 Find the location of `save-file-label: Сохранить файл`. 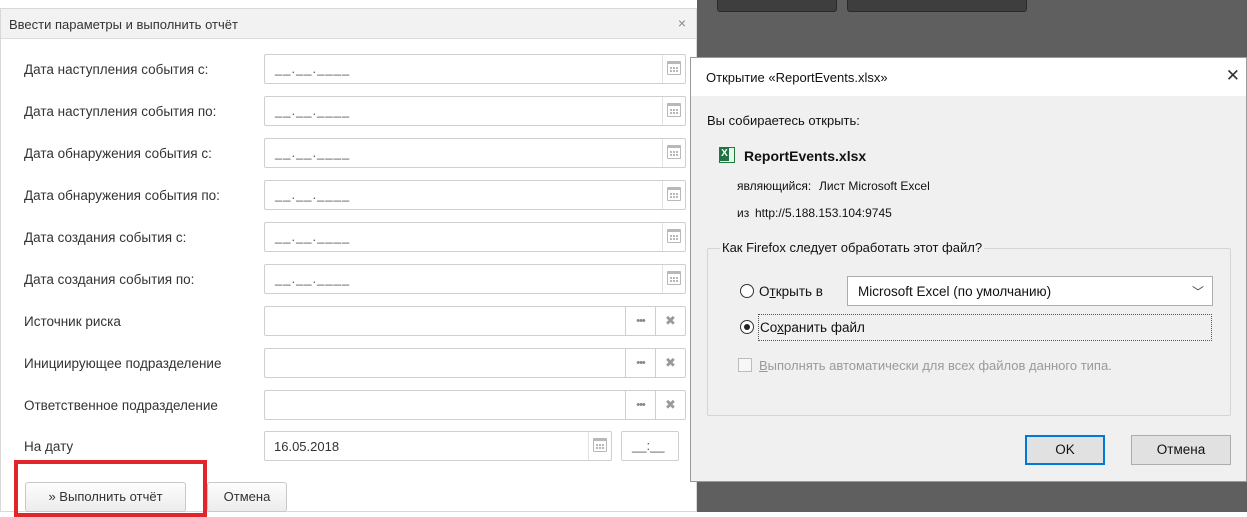

save-file-label: Сохранить файл is located at coordinates (812, 327).